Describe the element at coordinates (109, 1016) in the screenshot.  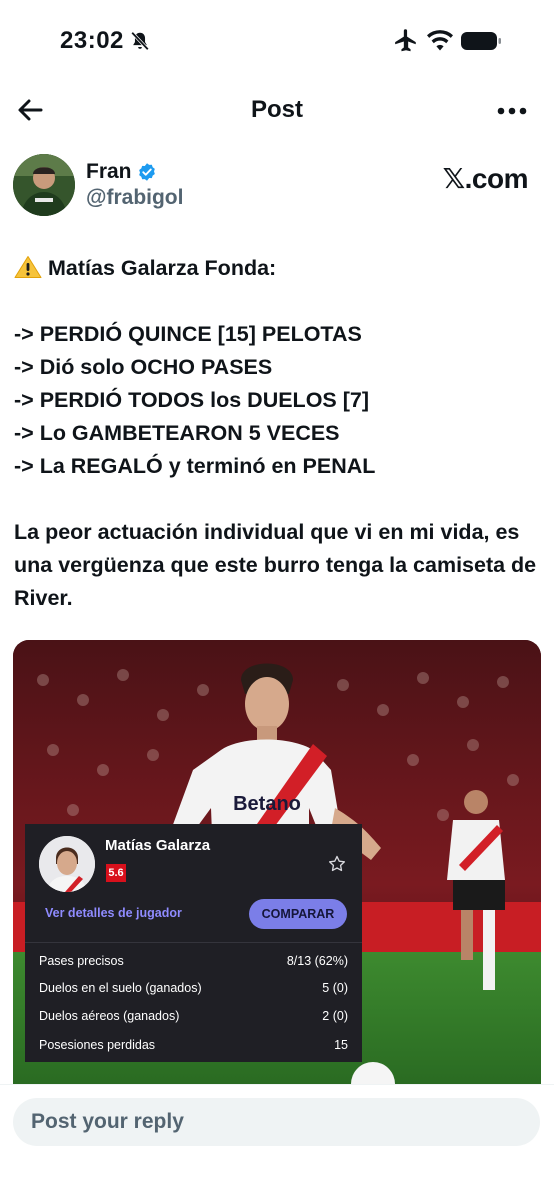
I see `stat-label: Duelos aéreos (ganados)` at that location.